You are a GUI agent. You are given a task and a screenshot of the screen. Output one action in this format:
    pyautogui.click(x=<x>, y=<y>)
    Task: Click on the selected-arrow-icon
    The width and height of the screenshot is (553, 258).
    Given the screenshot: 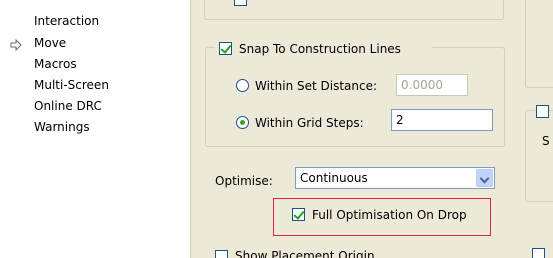 What is the action you would take?
    pyautogui.click(x=16, y=45)
    